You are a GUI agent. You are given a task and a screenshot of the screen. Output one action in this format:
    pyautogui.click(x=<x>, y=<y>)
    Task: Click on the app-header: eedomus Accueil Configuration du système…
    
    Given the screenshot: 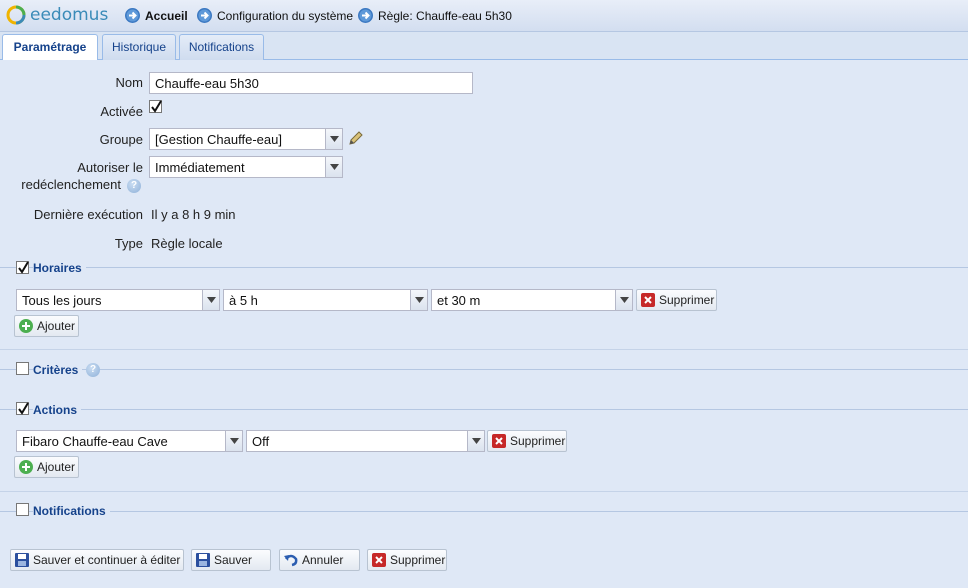 What is the action you would take?
    pyautogui.click(x=484, y=16)
    